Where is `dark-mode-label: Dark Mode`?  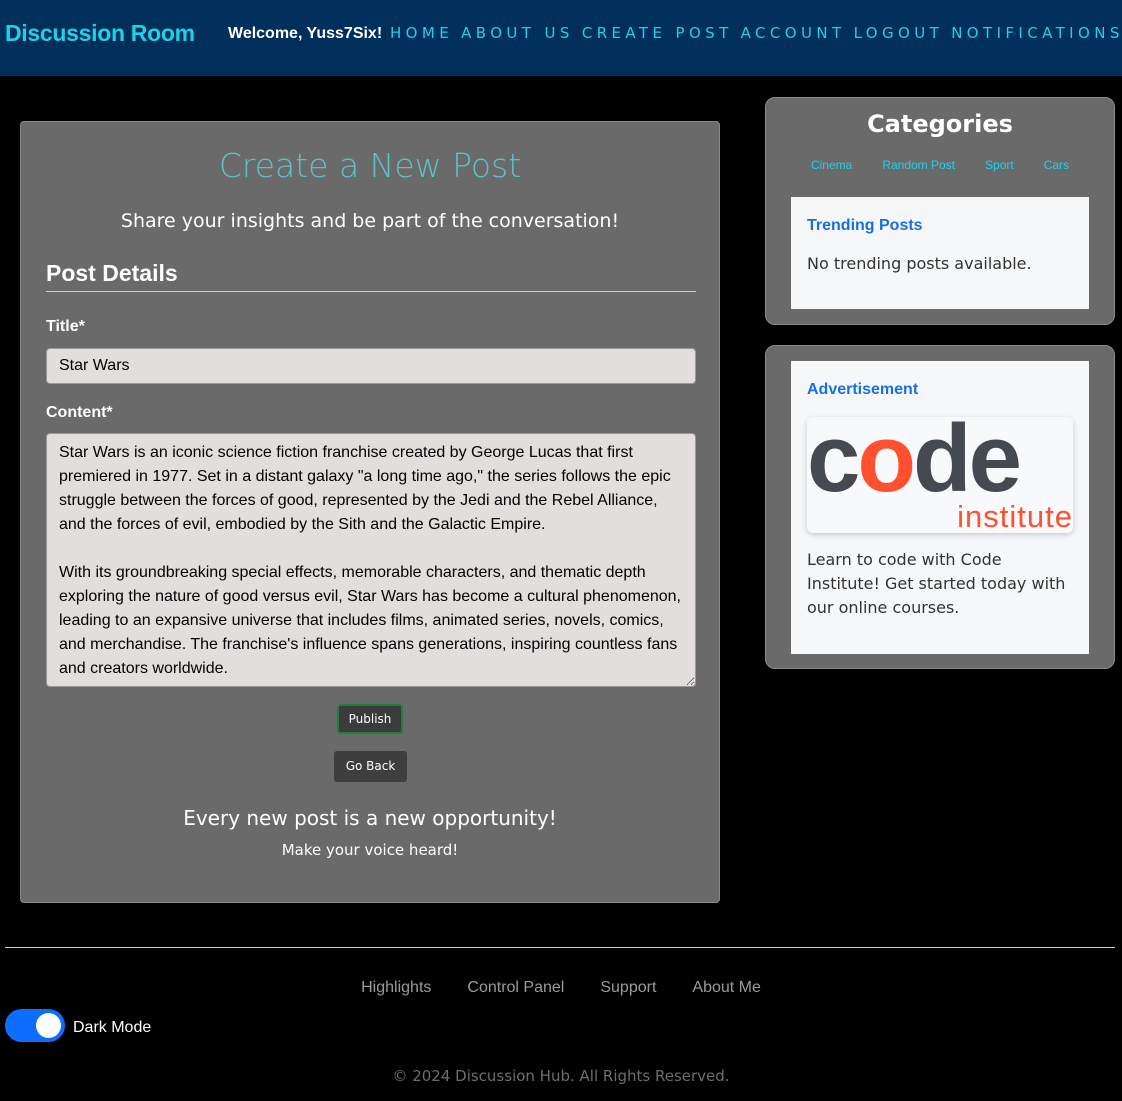
dark-mode-label: Dark Mode is located at coordinates (112, 1027).